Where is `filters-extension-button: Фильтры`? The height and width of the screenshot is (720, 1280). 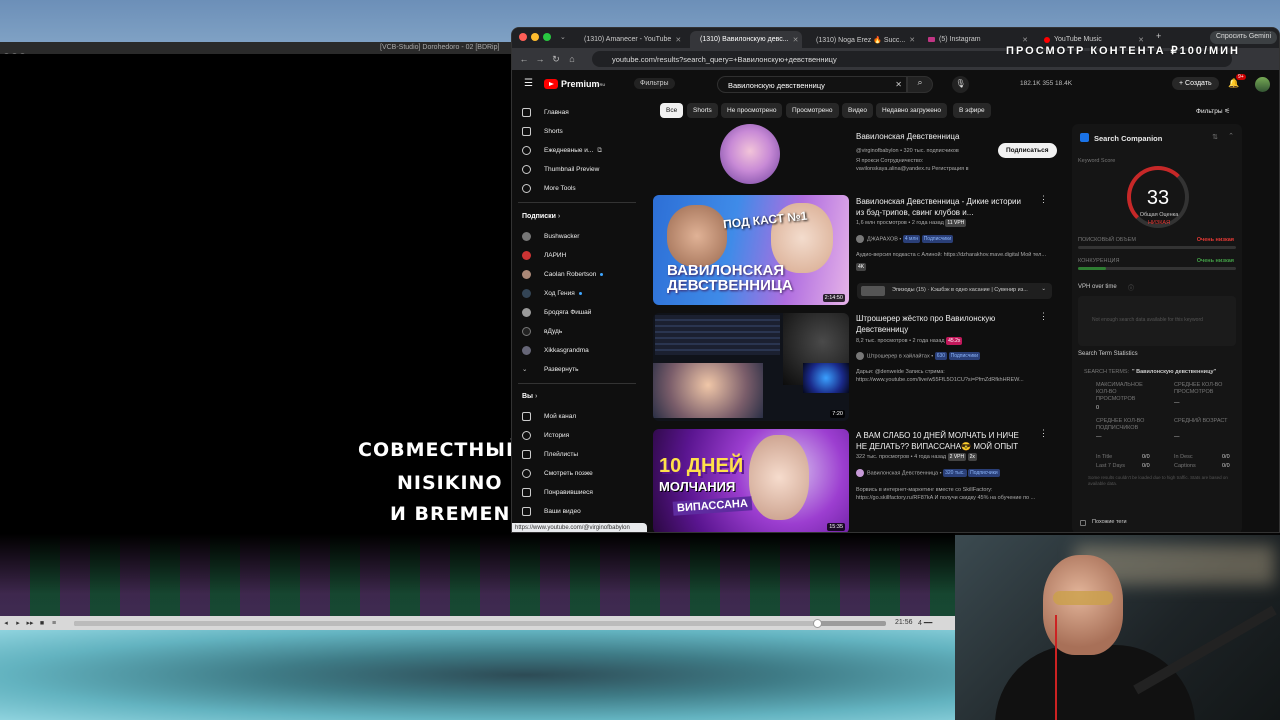
filters-extension-button: Фильтры is located at coordinates (654, 83).